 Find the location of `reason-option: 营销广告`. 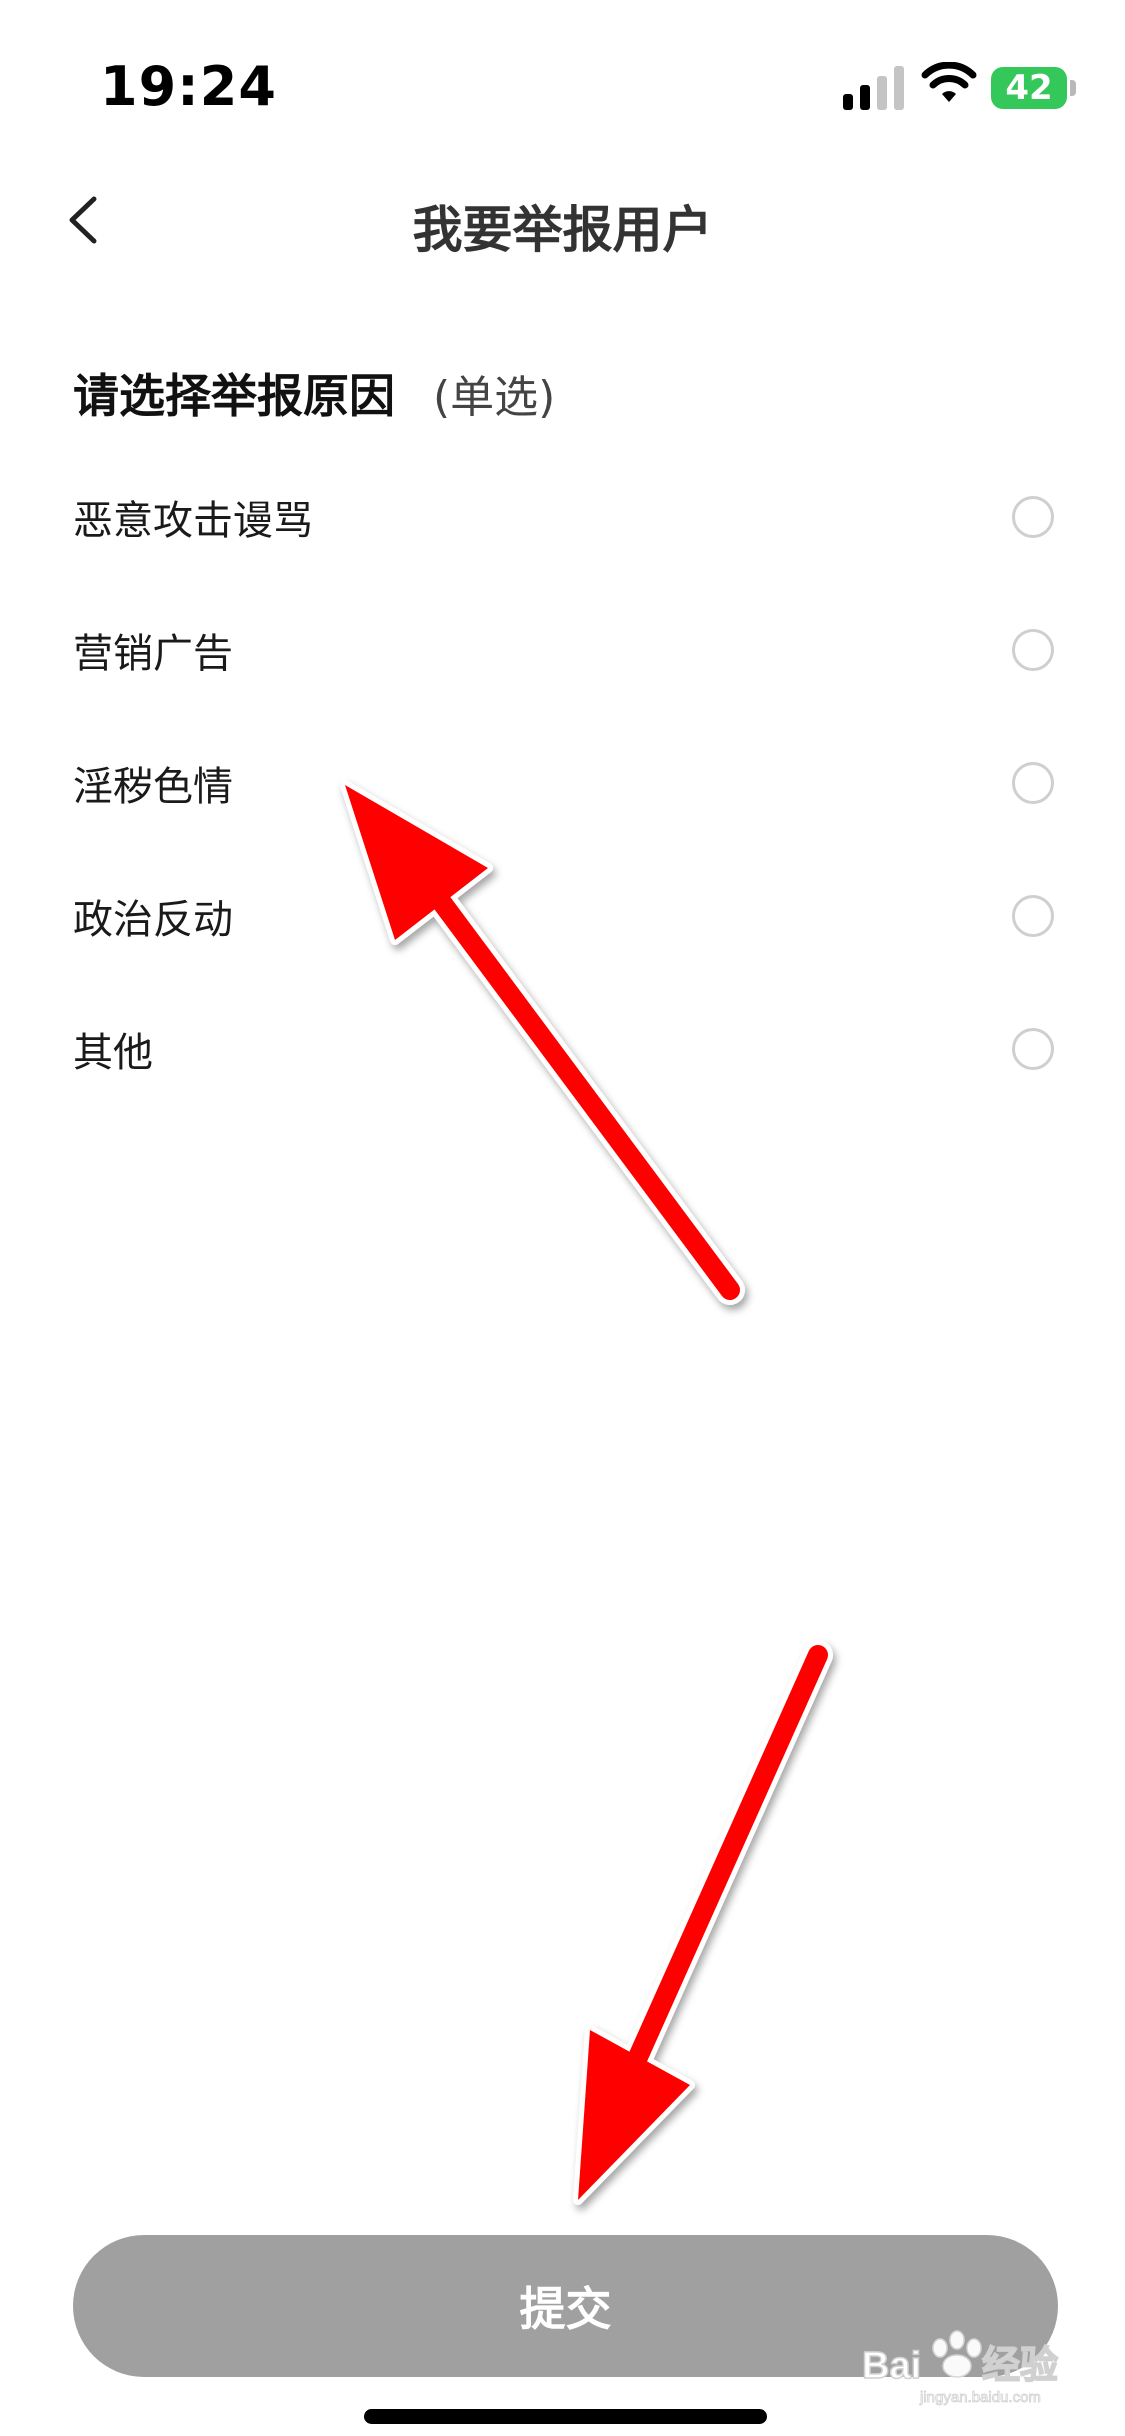

reason-option: 营销广告 is located at coordinates (562, 649).